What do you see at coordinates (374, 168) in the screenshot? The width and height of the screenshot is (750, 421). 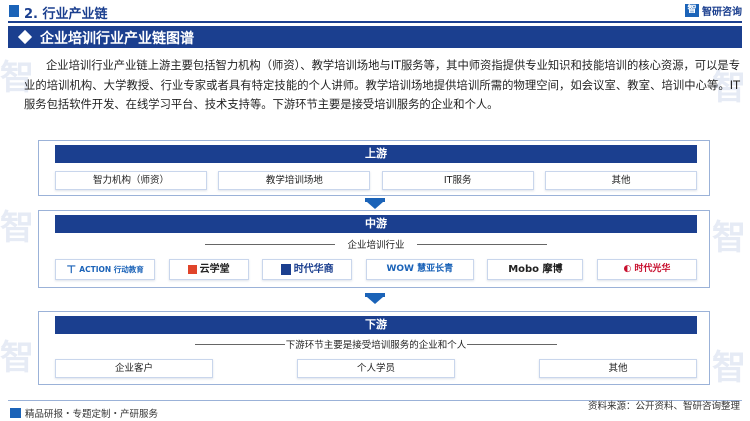 I see `upstream-section: 上游 智力机构（师资） 教学培训场地 IT服务 其他` at bounding box center [374, 168].